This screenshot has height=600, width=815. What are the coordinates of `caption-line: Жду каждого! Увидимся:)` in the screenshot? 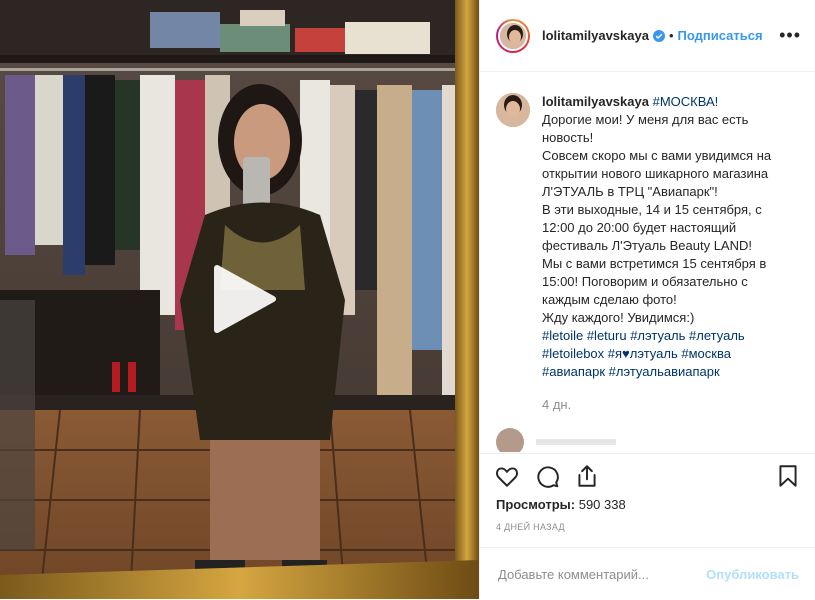 It's located at (618, 317).